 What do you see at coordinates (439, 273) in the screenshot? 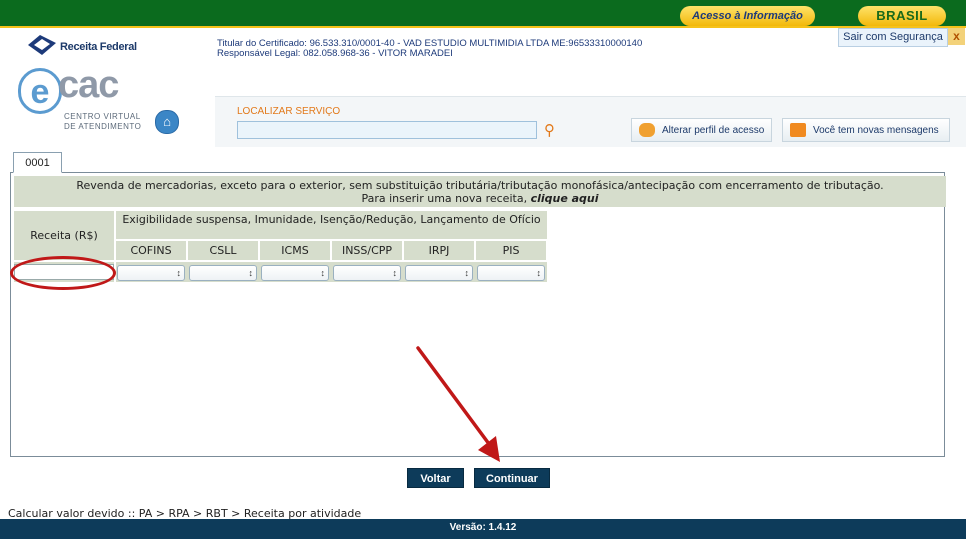
I see `irpj-select: ↕` at bounding box center [439, 273].